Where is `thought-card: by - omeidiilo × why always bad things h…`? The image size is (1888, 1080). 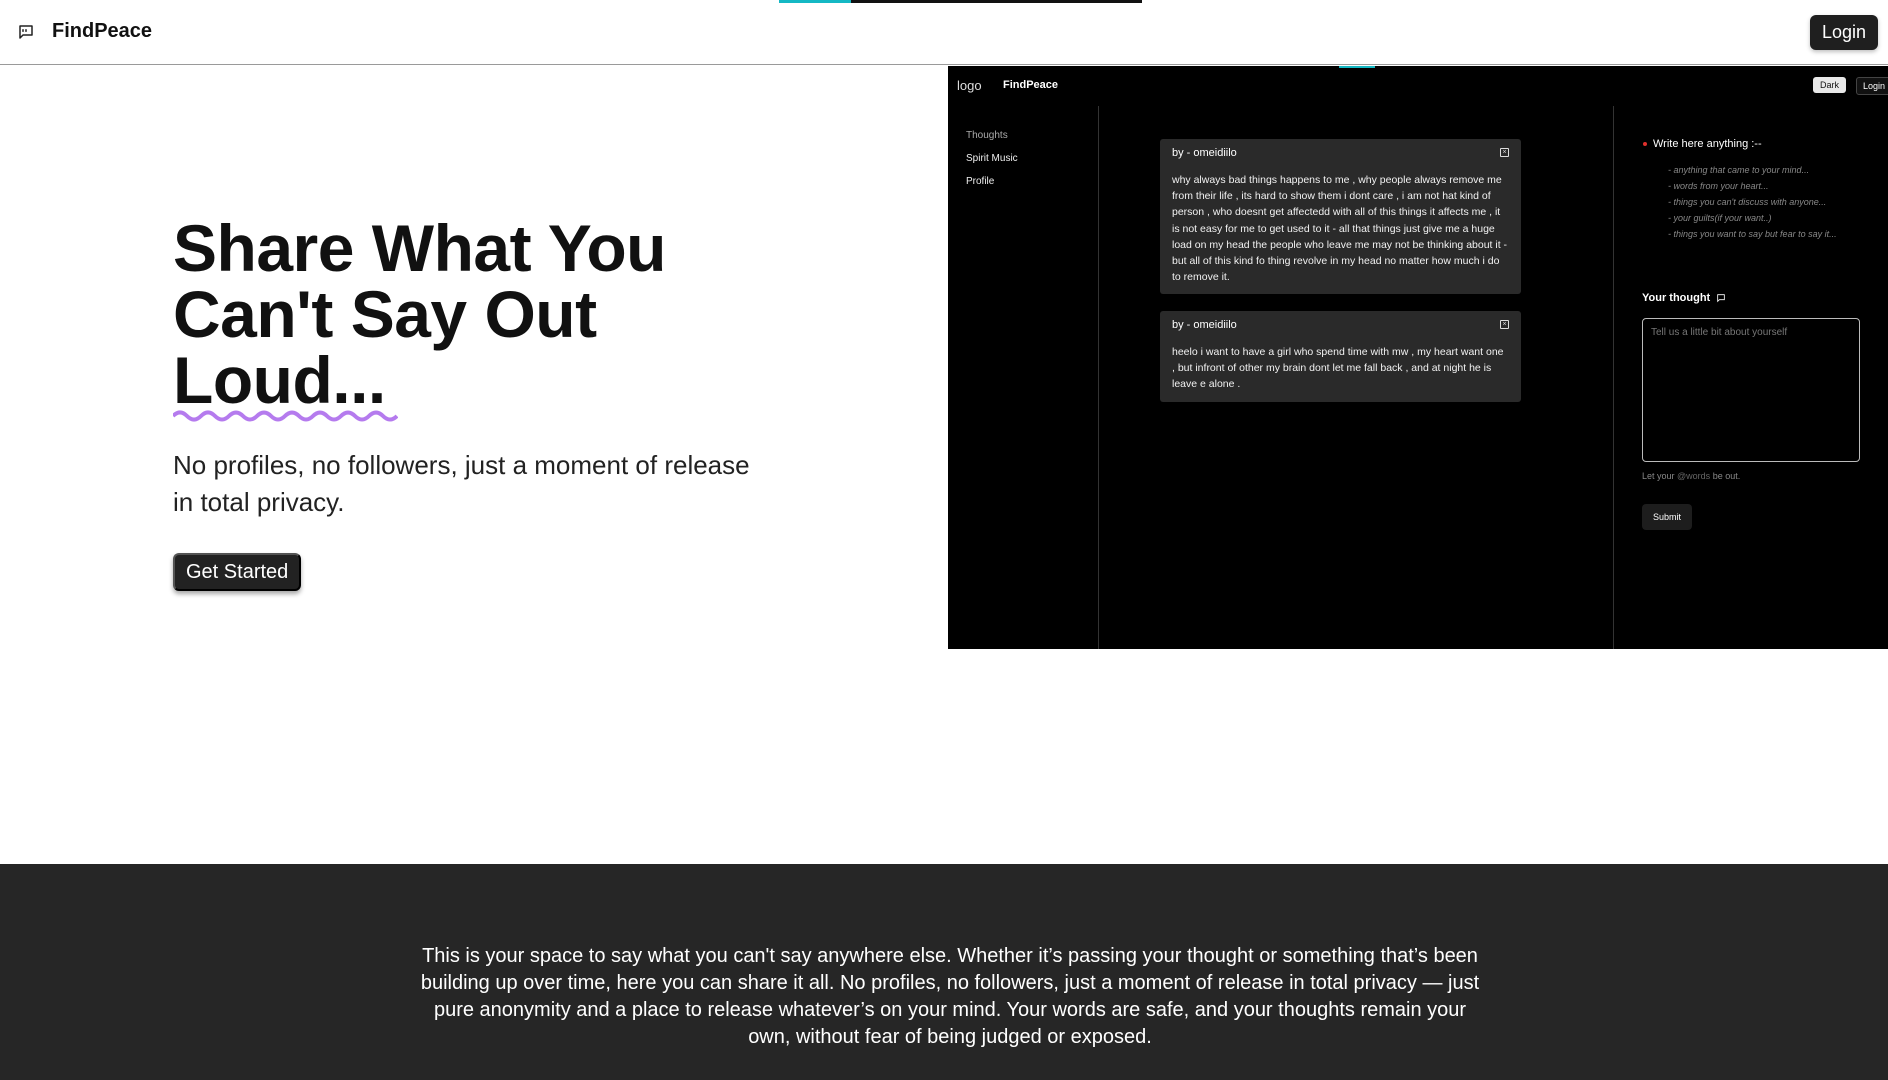
thought-card: by - omeidiilo × why always bad things h… is located at coordinates (1340, 216).